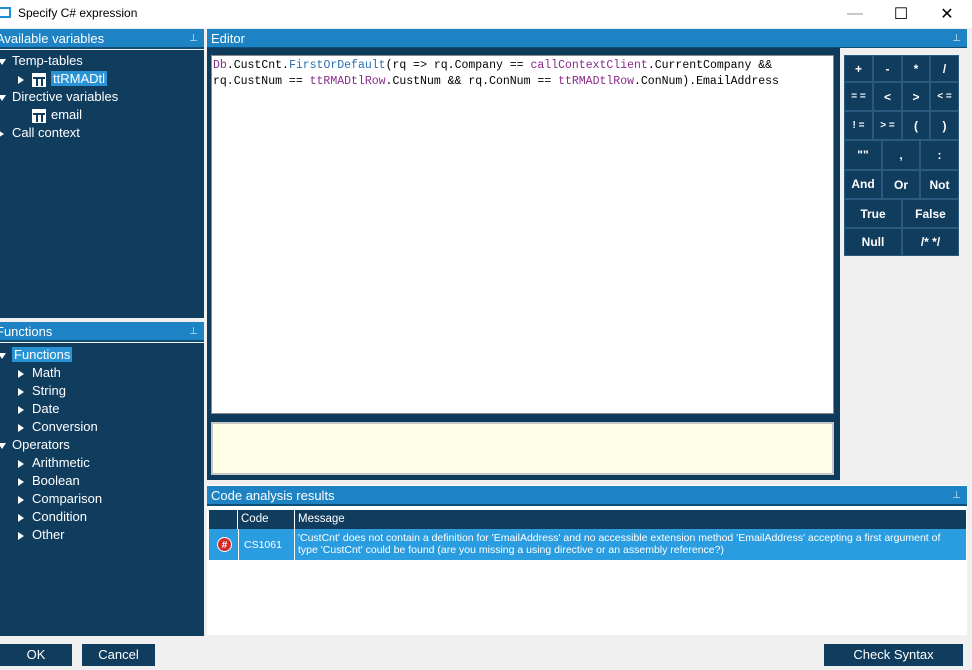  Describe the element at coordinates (901, 184) in the screenshot. I see `or-button: Or` at that location.